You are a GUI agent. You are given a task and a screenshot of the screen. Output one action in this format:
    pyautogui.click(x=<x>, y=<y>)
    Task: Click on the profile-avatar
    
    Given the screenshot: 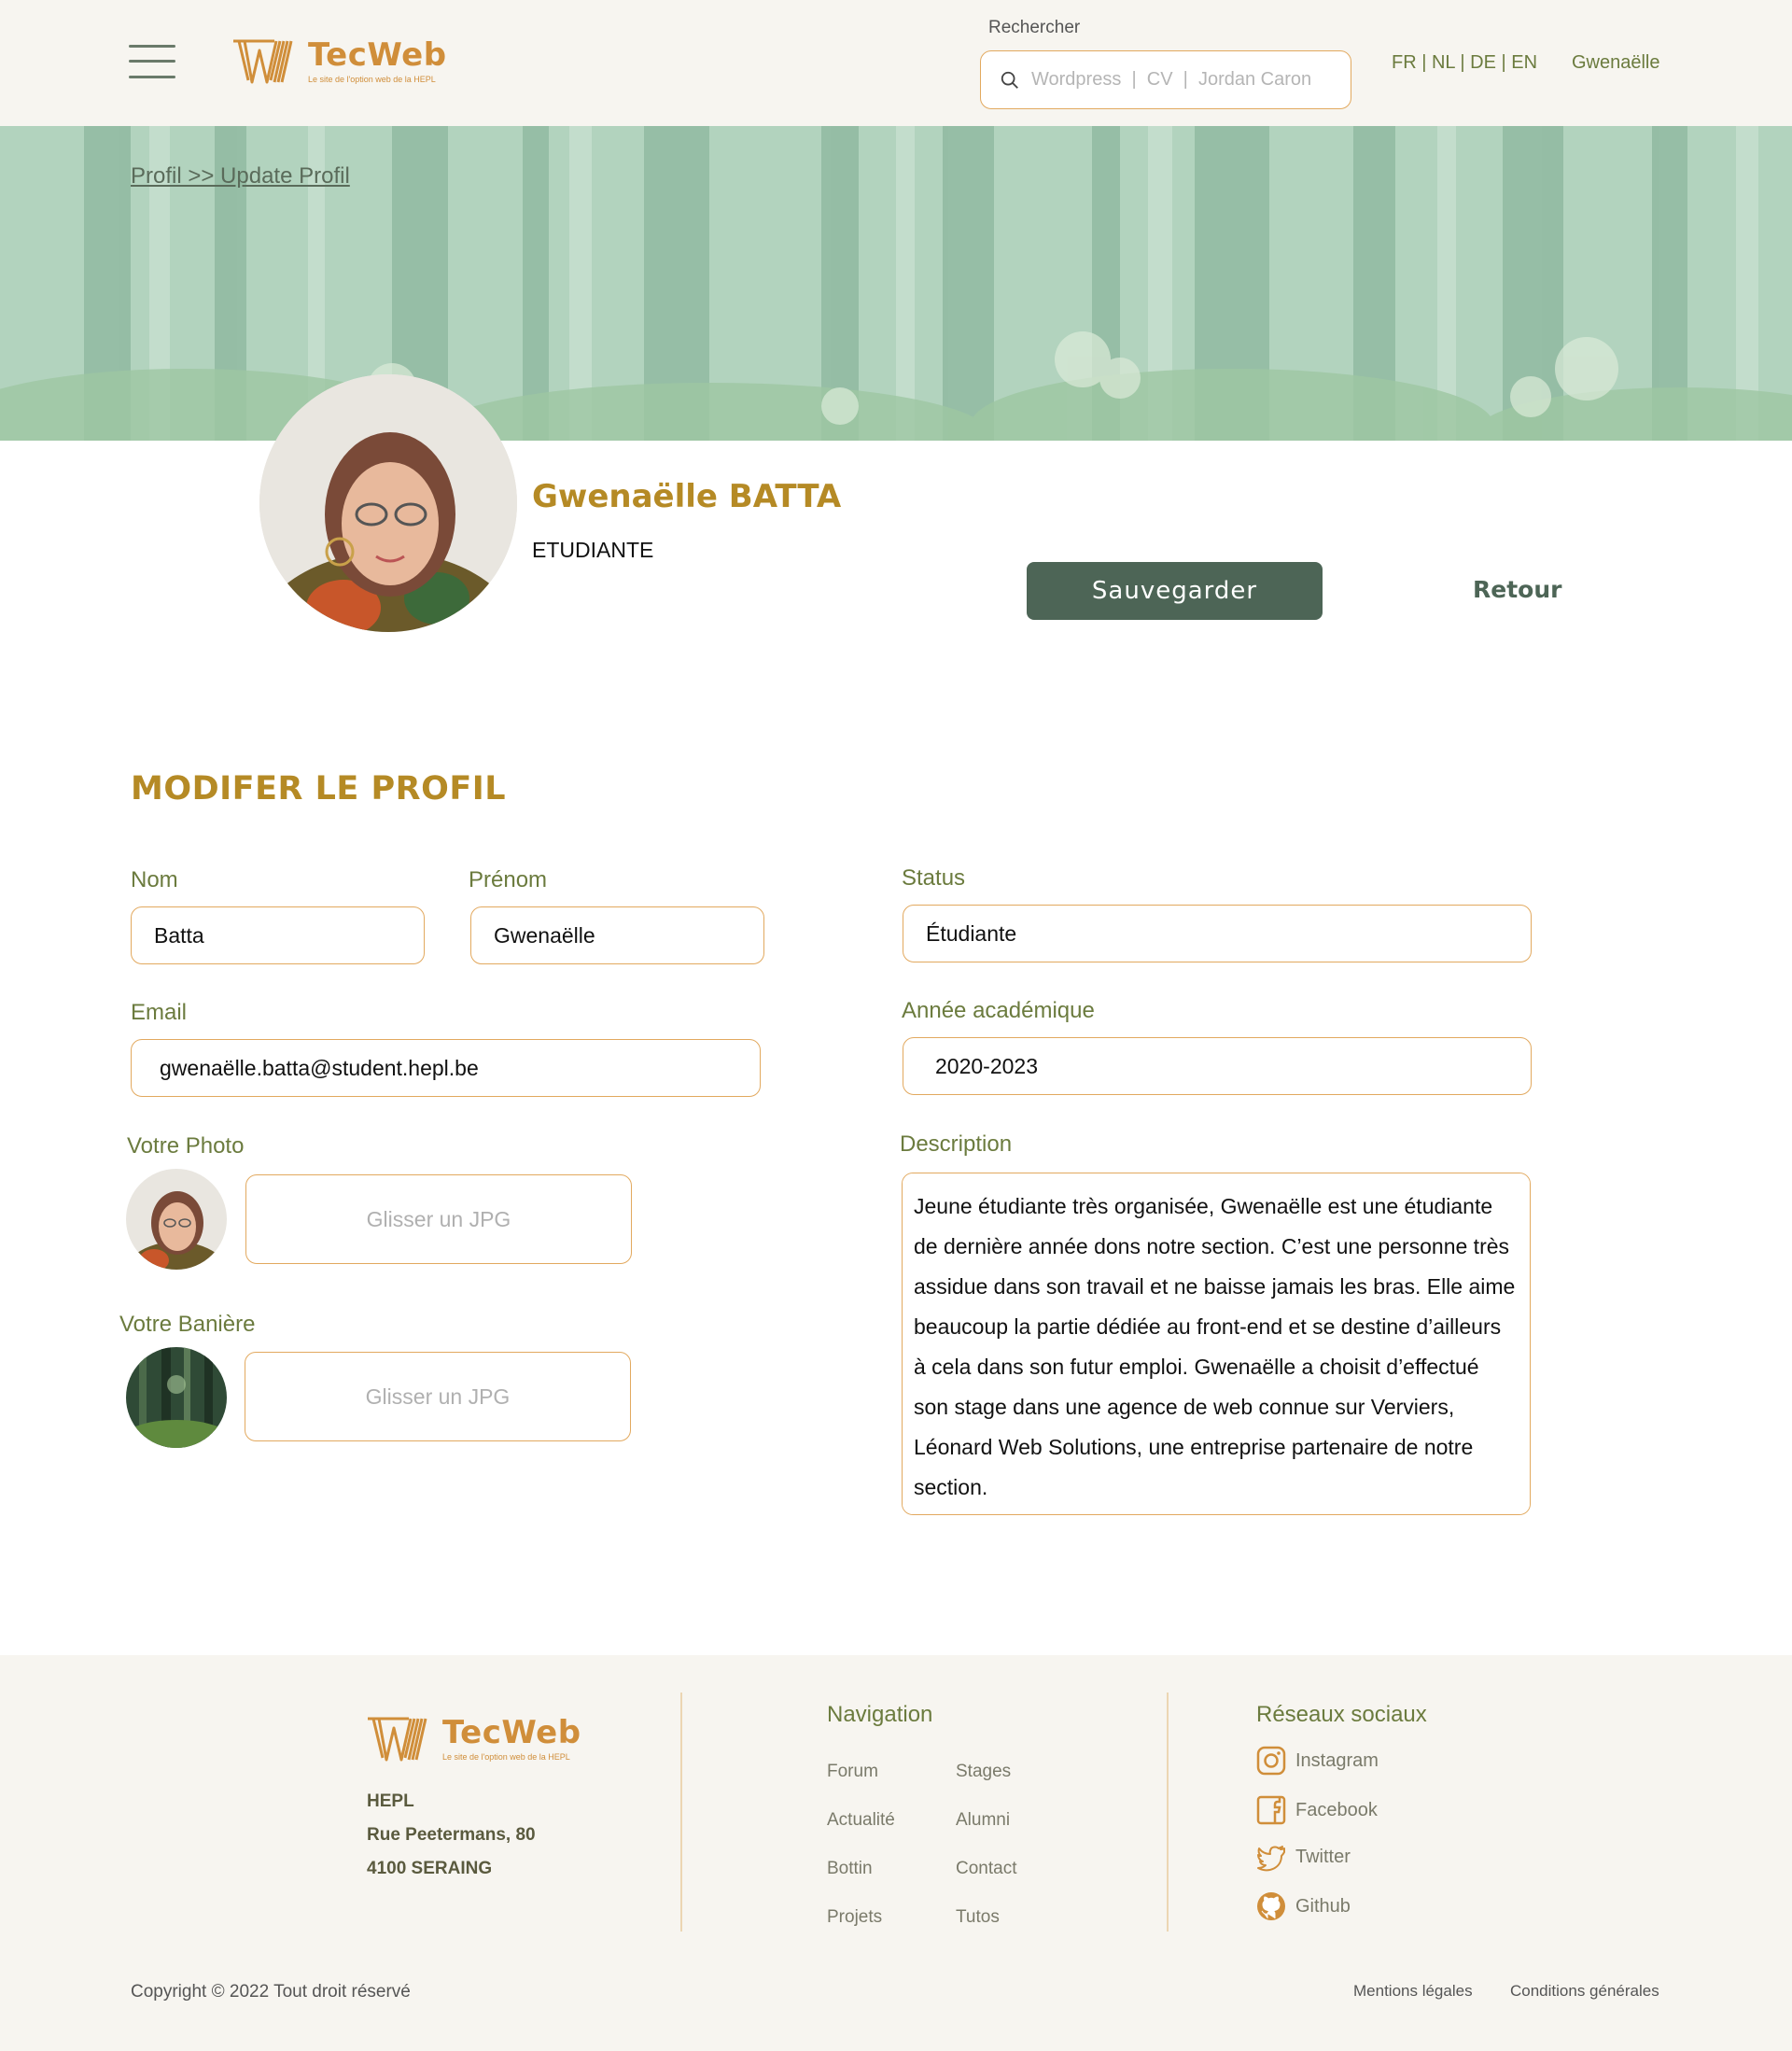 What is the action you would take?
    pyautogui.click(x=388, y=503)
    